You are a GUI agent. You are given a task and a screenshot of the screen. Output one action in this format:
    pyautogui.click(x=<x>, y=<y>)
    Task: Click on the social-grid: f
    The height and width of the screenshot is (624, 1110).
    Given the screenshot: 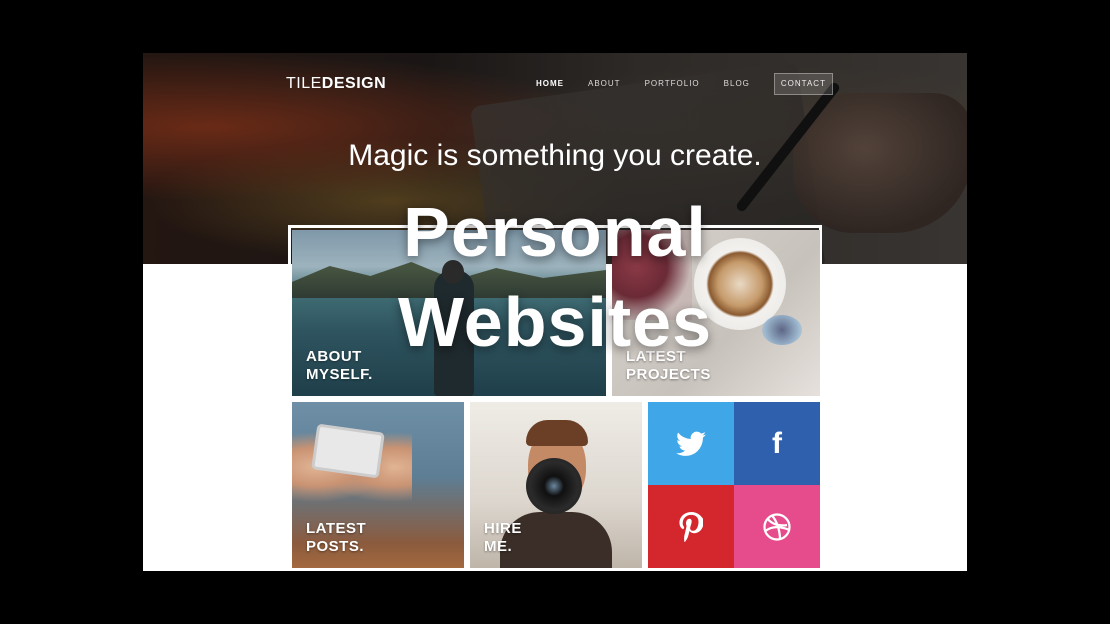 What is the action you would take?
    pyautogui.click(x=734, y=485)
    